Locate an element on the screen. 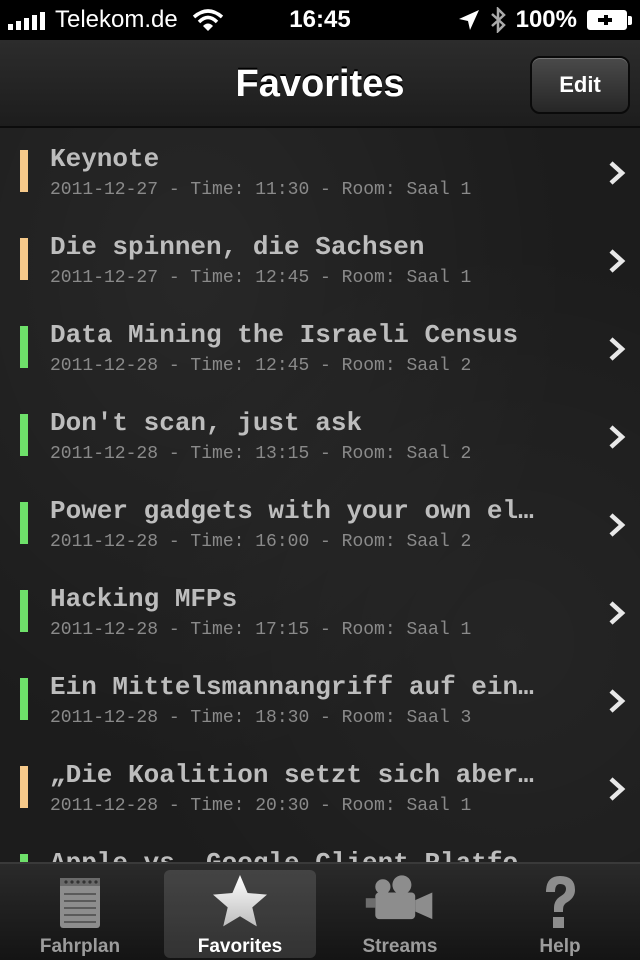 The image size is (640, 960). talk-title: Die spinnen, die Sachsen is located at coordinates (237, 247).